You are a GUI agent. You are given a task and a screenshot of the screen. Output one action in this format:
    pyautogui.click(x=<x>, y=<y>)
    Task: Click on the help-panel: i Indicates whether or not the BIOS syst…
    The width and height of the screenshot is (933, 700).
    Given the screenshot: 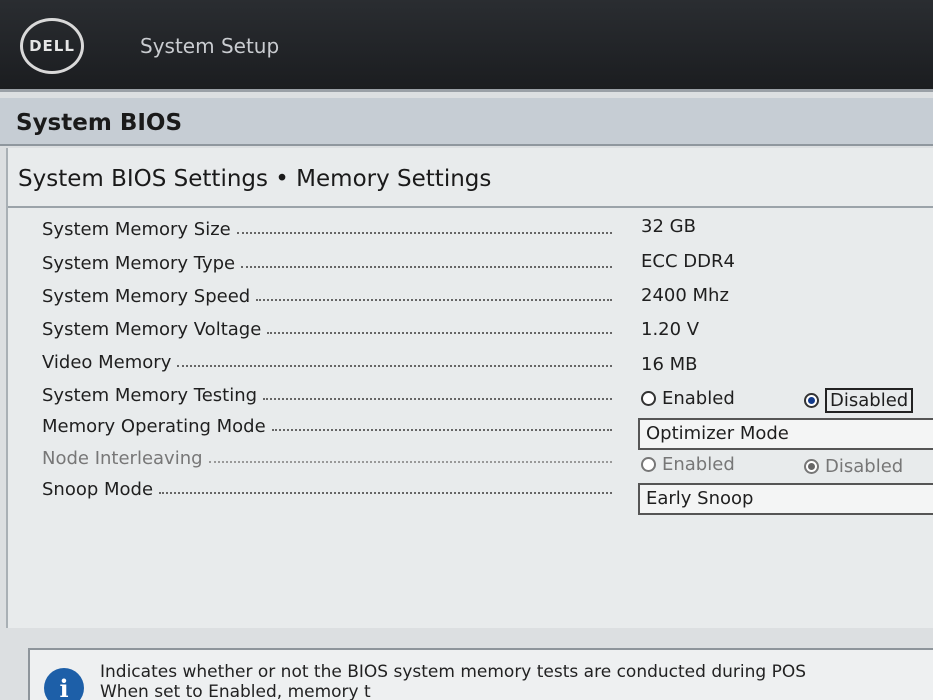 What is the action you would take?
    pyautogui.click(x=480, y=674)
    